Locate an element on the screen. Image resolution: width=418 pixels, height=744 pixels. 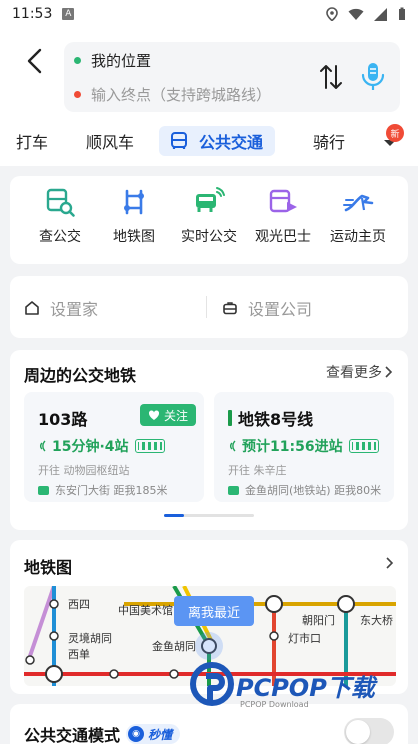
divider is located at coordinates (206, 307).